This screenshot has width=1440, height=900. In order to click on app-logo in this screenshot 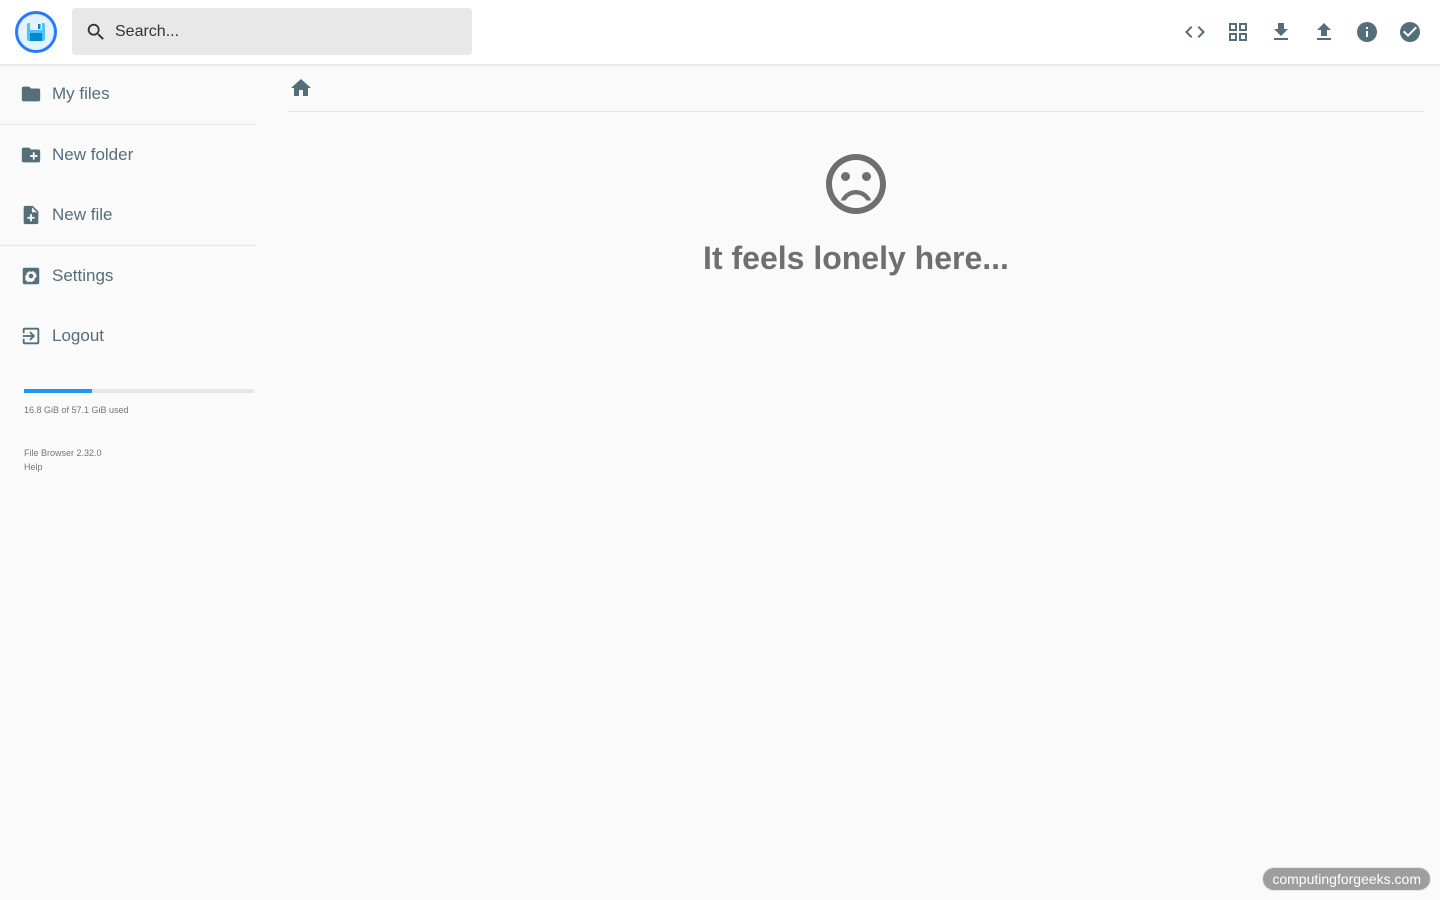, I will do `click(36, 32)`.